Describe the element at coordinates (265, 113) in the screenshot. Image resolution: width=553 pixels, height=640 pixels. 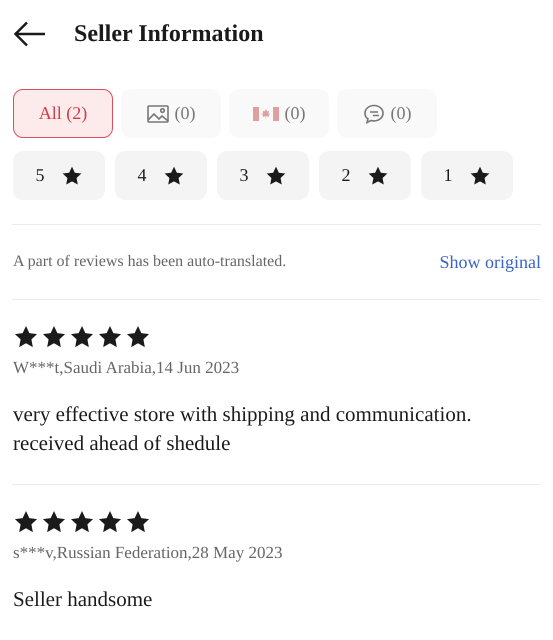
I see `flag-icon` at that location.